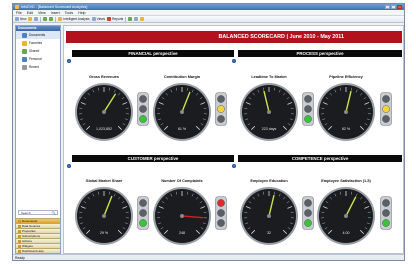 The height and width of the screenshot is (264, 416). I want to click on sidebar-item-personal: Personal, so click(38, 59).